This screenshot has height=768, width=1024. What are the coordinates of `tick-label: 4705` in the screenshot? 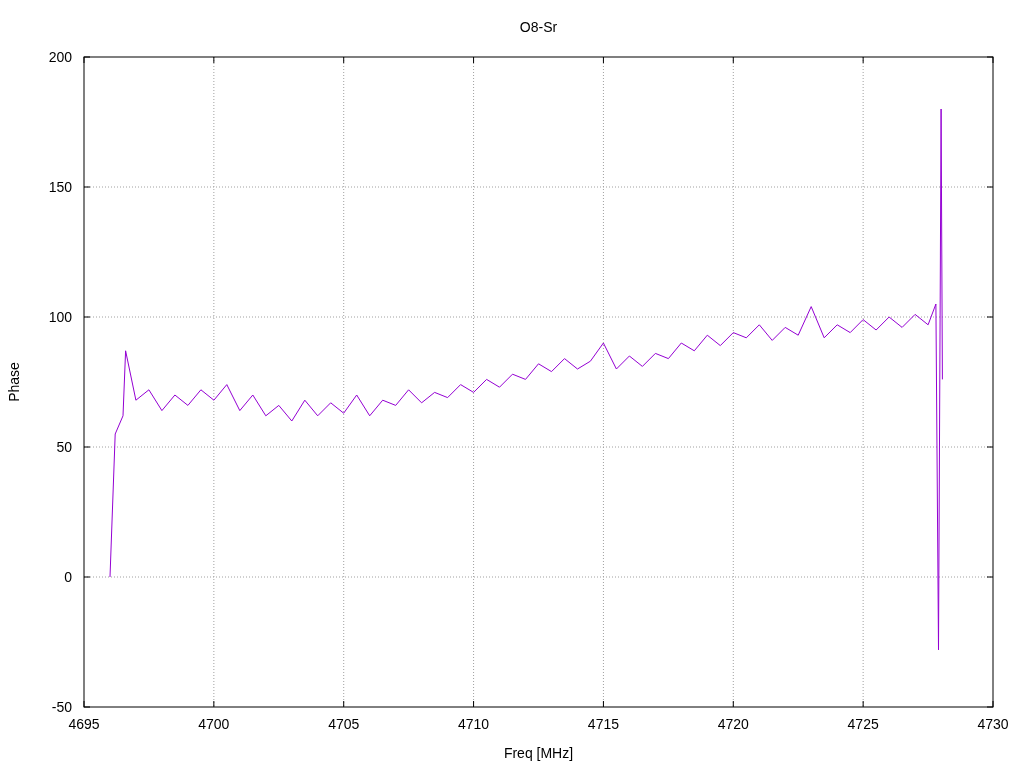 It's located at (344, 724).